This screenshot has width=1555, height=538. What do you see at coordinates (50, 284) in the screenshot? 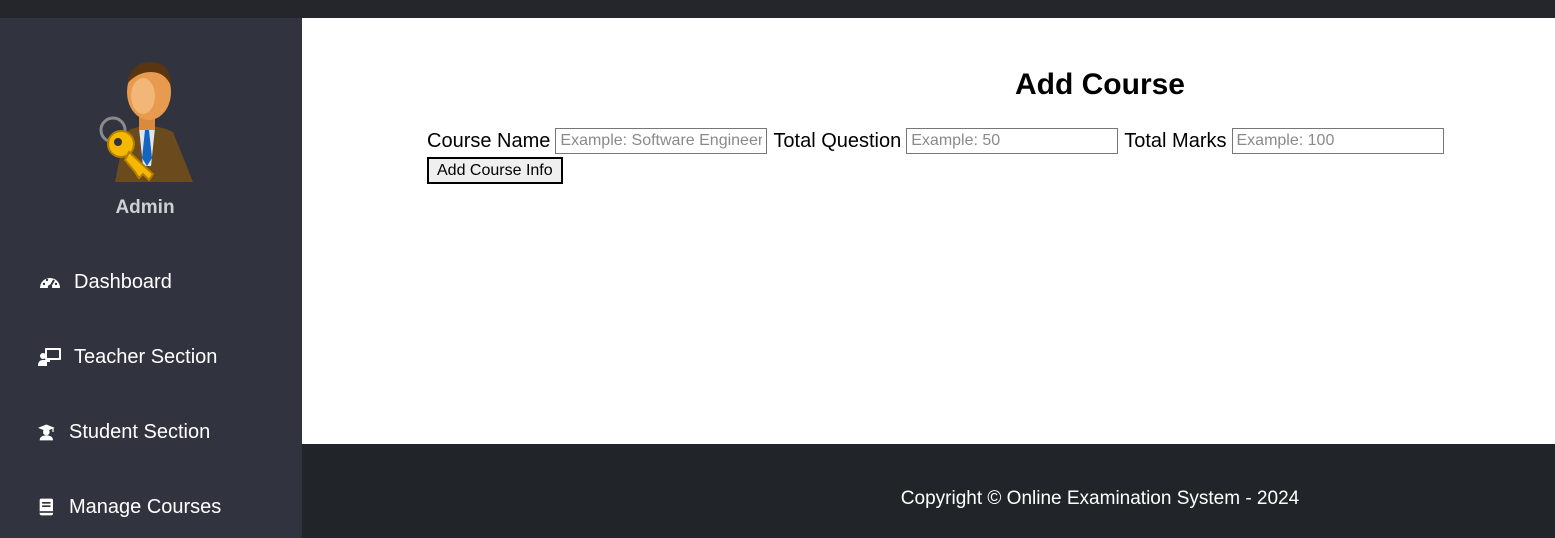
I see `gauge-icon` at bounding box center [50, 284].